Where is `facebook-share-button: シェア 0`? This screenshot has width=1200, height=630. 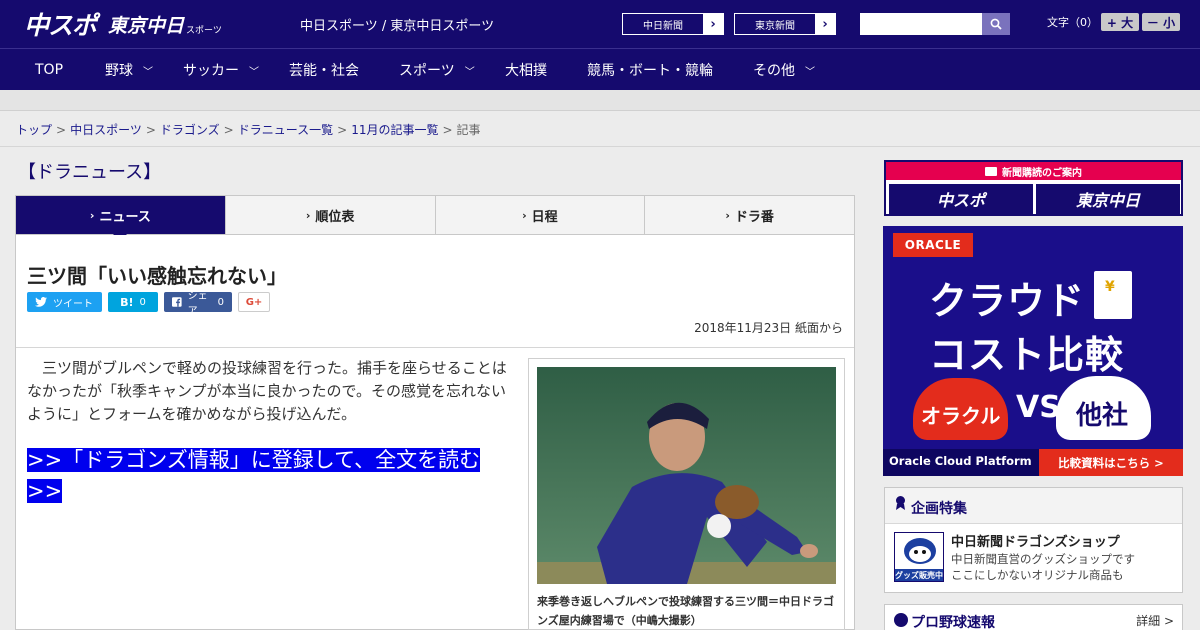 facebook-share-button: シェア 0 is located at coordinates (198, 304).